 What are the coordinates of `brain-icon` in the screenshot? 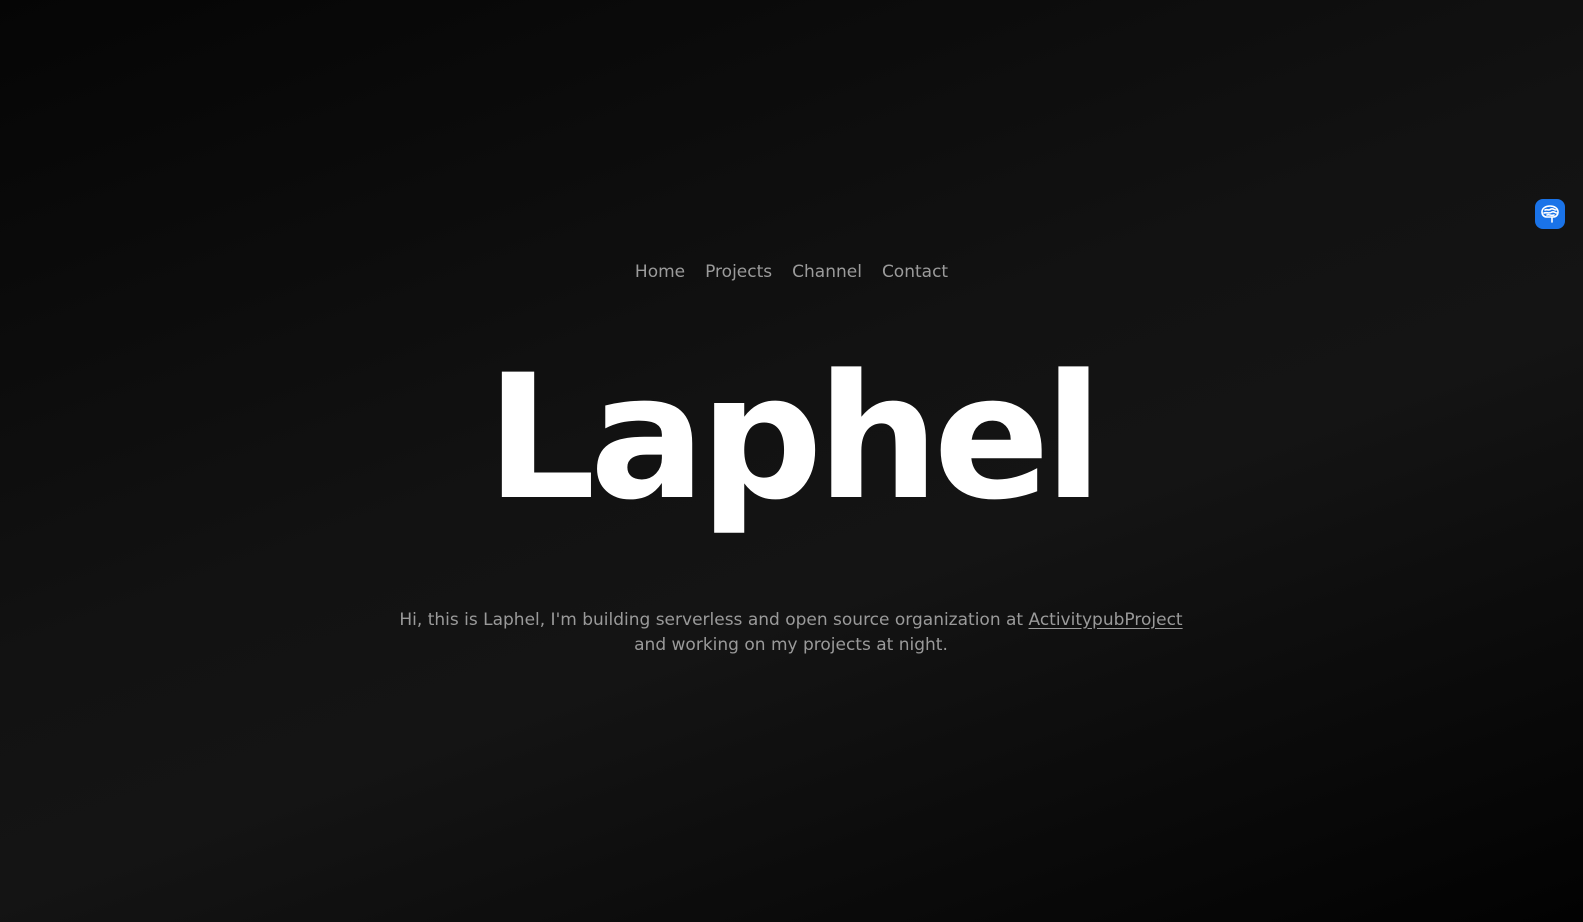 It's located at (1550, 214).